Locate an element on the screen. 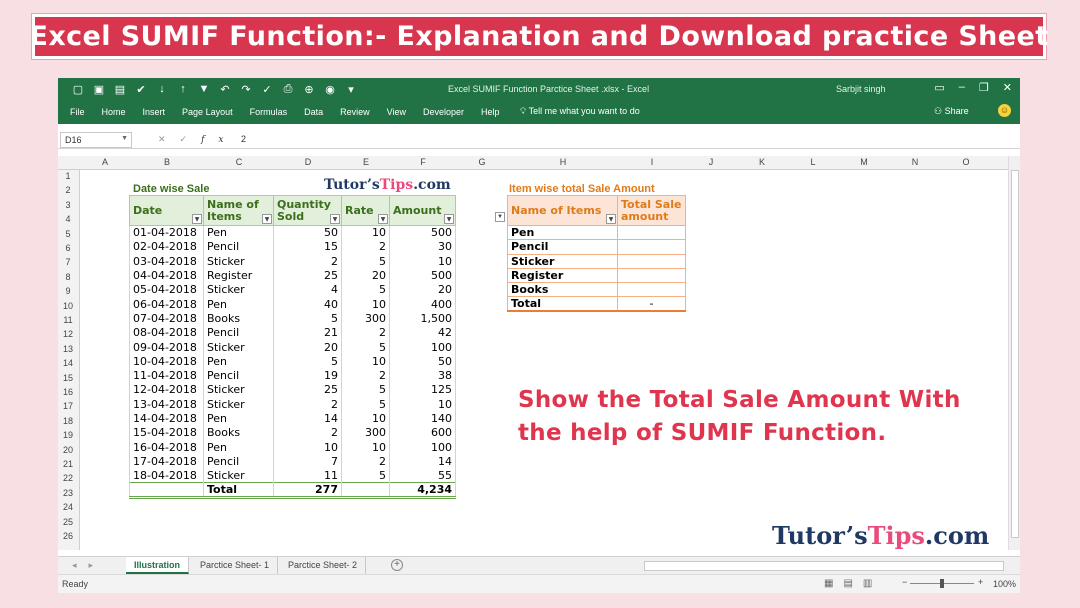 This screenshot has height=608, width=1080. row-header: 26 is located at coordinates (68, 536).